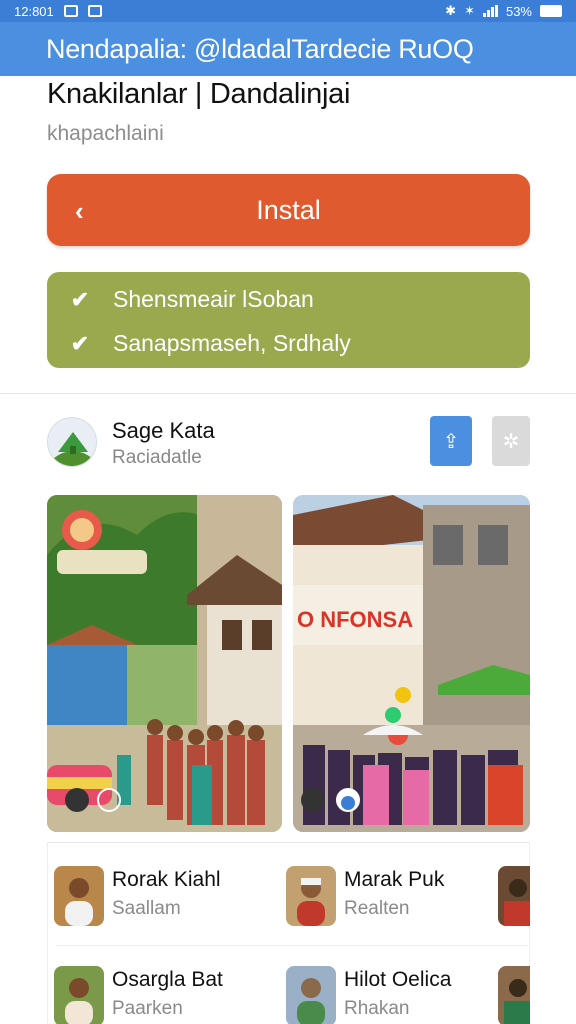  I want to click on app-bar: Nendapalia: @ldadalTardecie RuOQ, so click(288, 49).